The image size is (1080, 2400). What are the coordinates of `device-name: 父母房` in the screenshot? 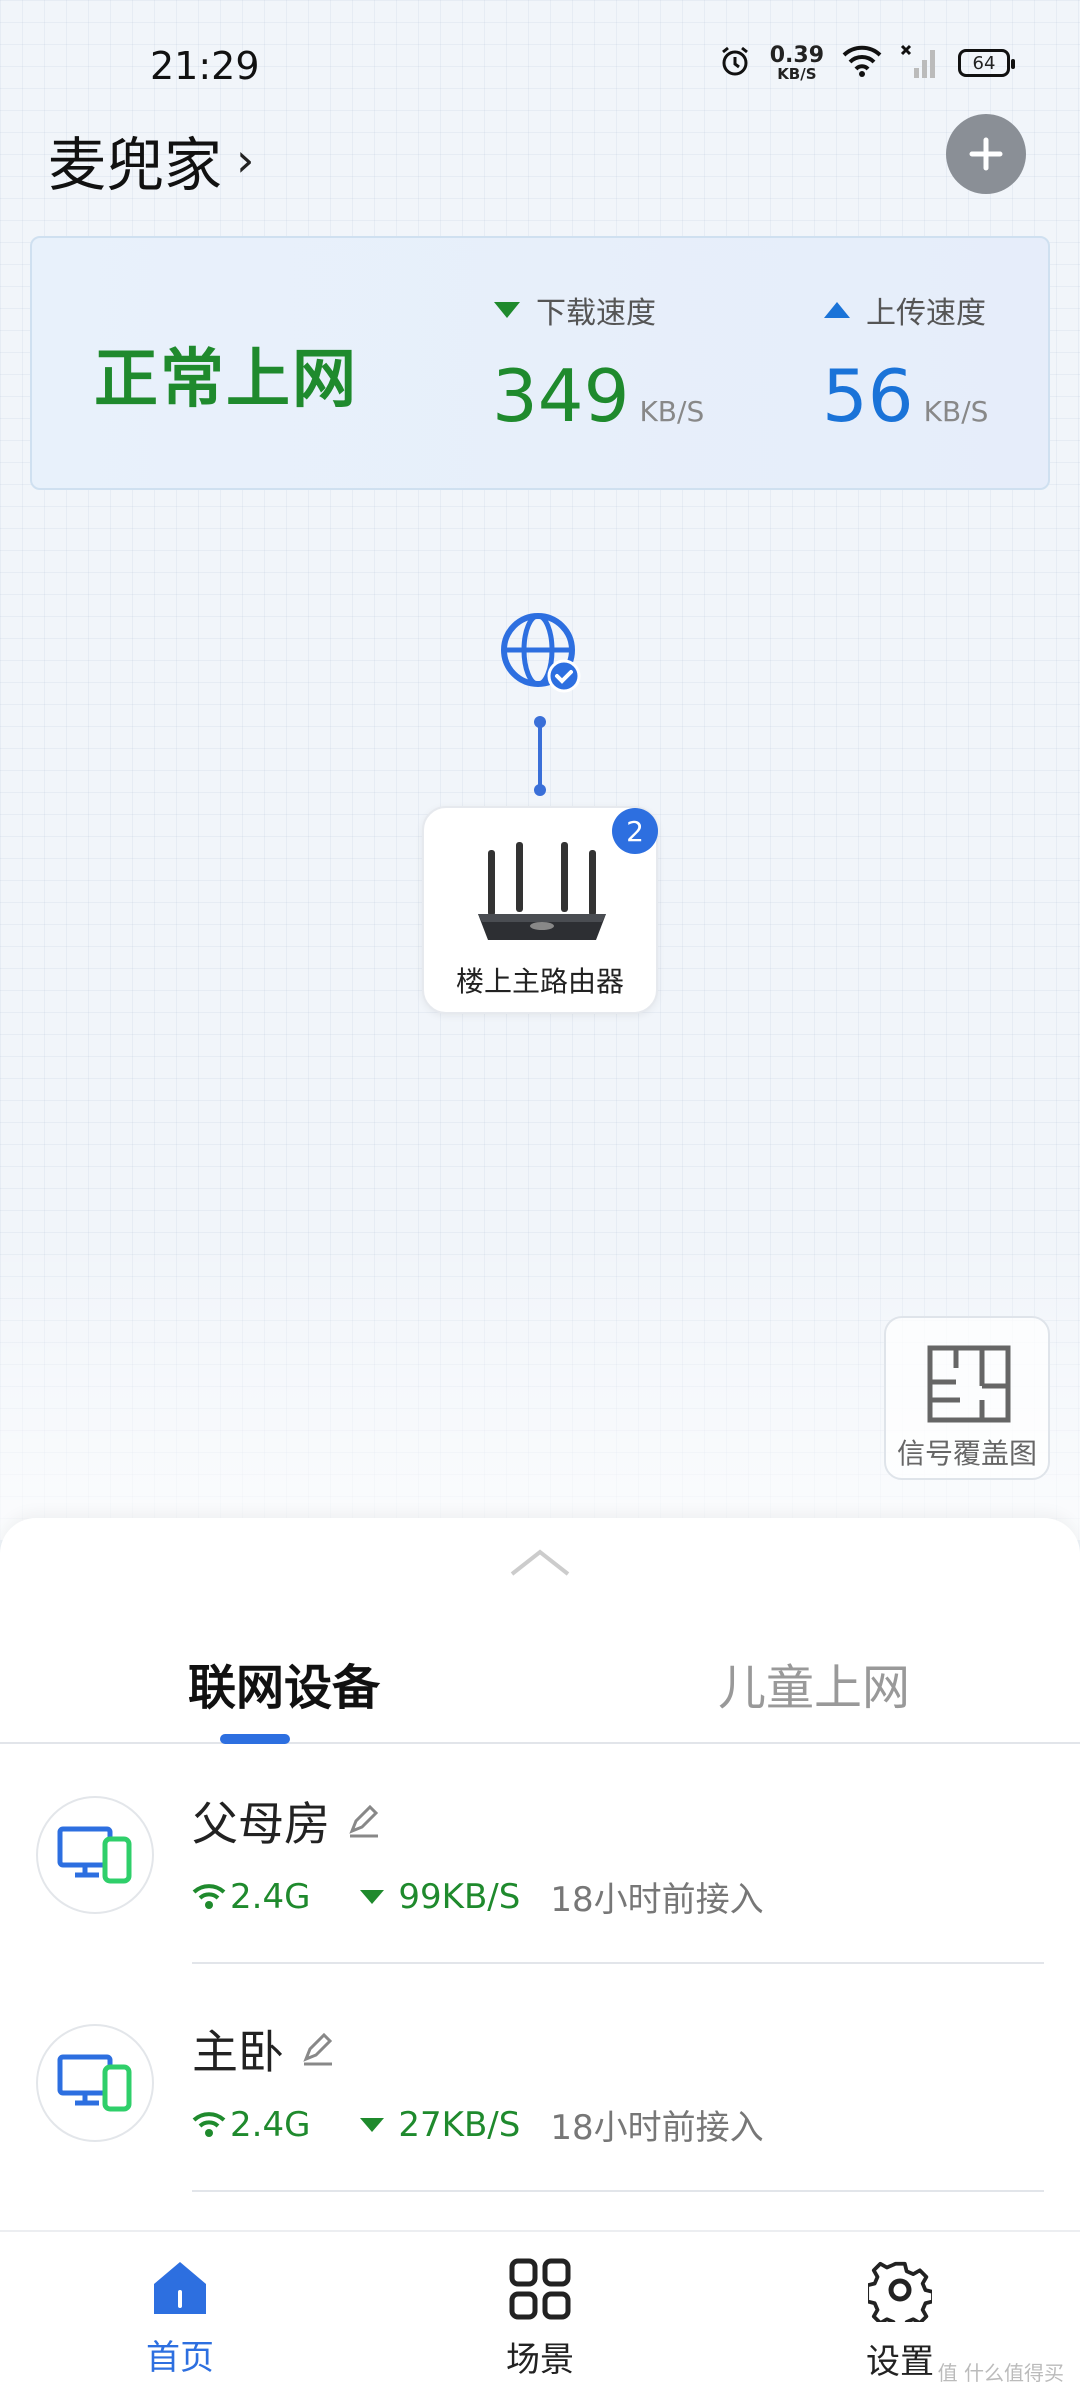 It's located at (261, 1824).